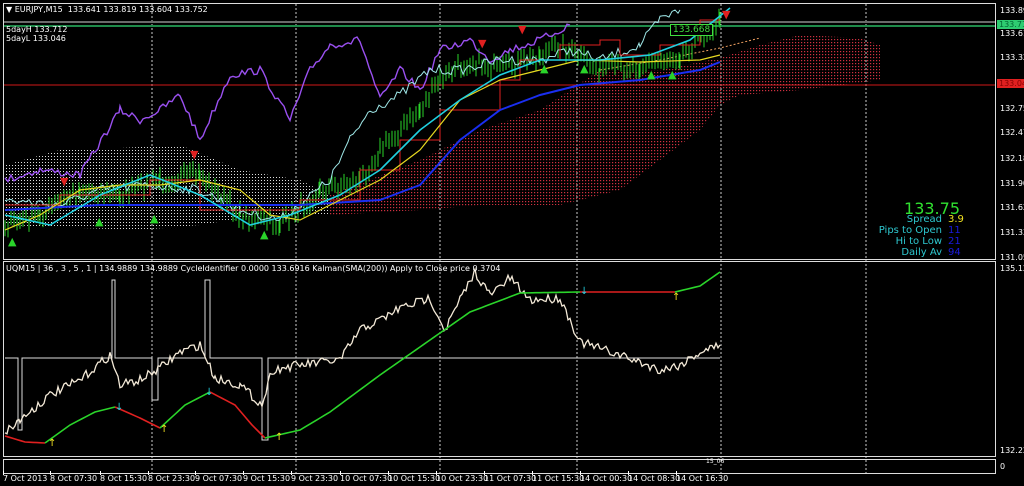  I want to click on green-price-marker: 133.712, so click(1010, 24).